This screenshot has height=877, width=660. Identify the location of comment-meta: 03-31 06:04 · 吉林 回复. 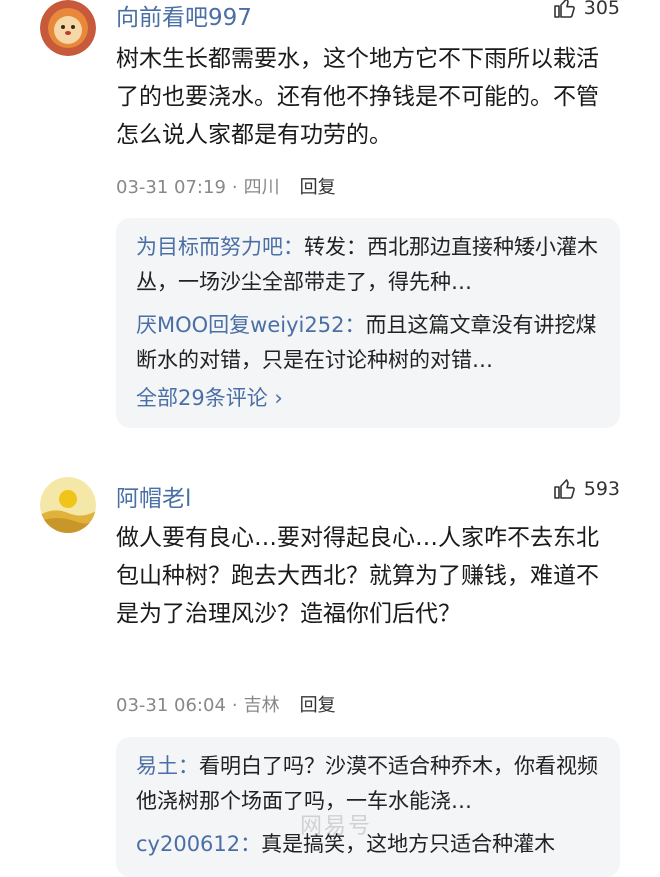
(226, 705).